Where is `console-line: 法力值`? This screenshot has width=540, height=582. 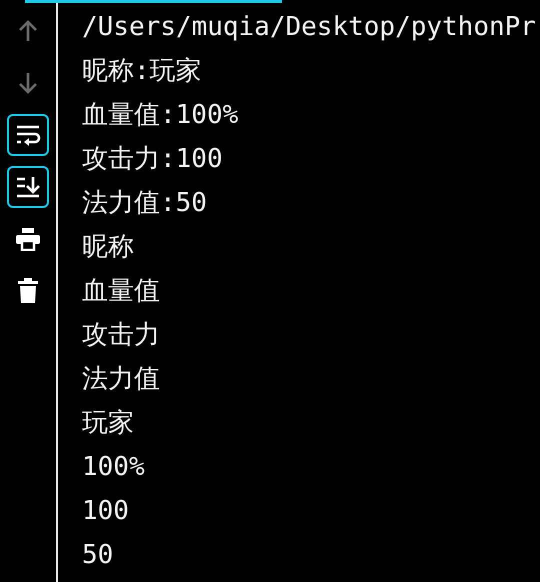 console-line: 法力值 is located at coordinates (121, 379).